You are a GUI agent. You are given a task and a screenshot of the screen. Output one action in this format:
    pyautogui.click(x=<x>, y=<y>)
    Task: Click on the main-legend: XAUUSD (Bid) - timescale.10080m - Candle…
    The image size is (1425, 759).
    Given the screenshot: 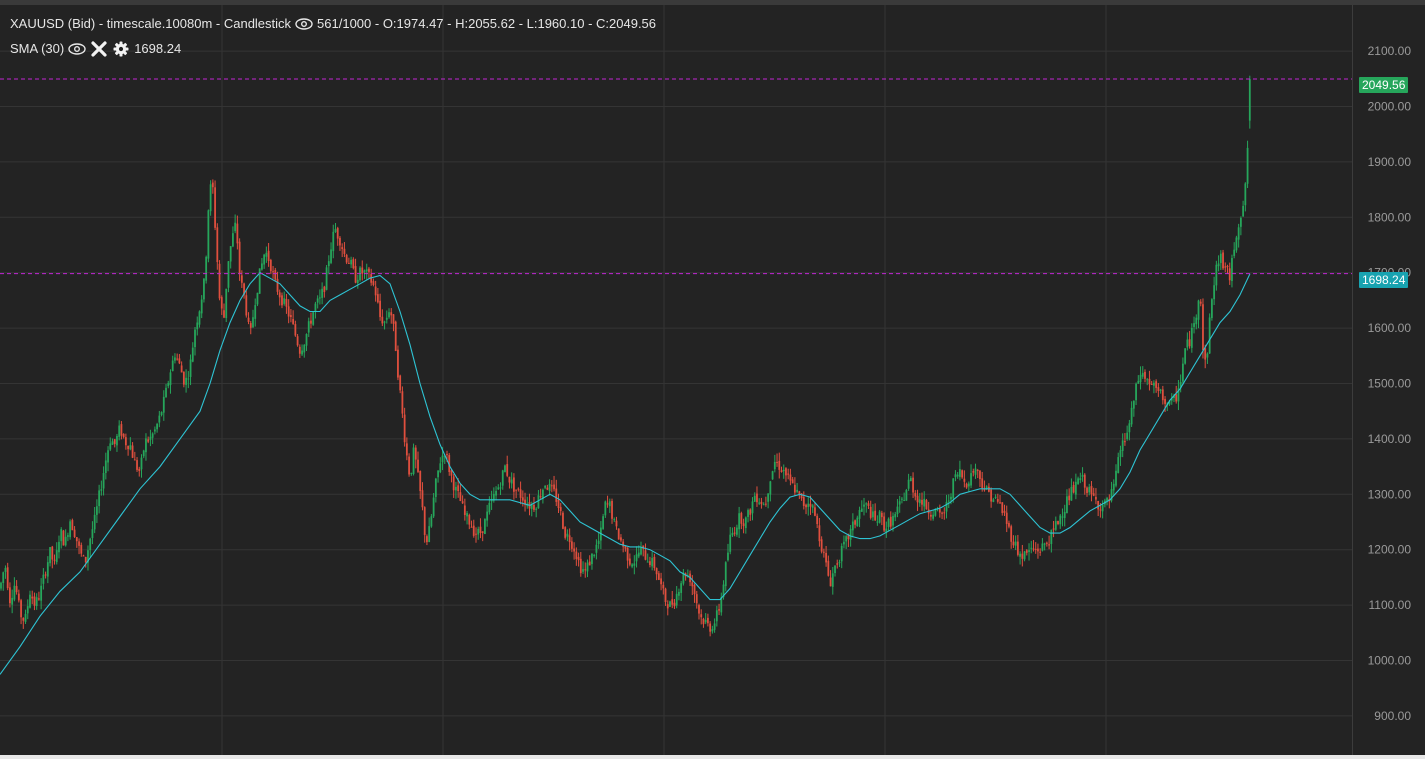 What is the action you would take?
    pyautogui.click(x=333, y=23)
    